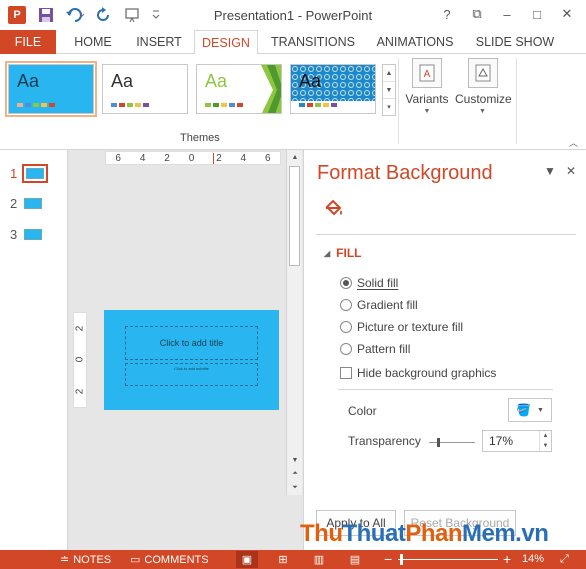 Image resolution: width=586 pixels, height=569 pixels. Describe the element at coordinates (28, 42) in the screenshot. I see `tab-file: FILE` at that location.